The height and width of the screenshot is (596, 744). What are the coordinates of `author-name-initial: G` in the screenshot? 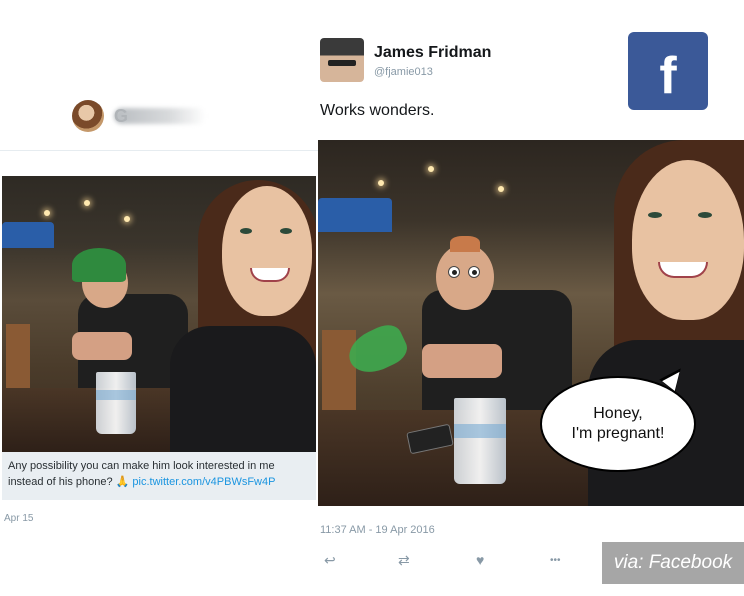 It's located at (121, 116).